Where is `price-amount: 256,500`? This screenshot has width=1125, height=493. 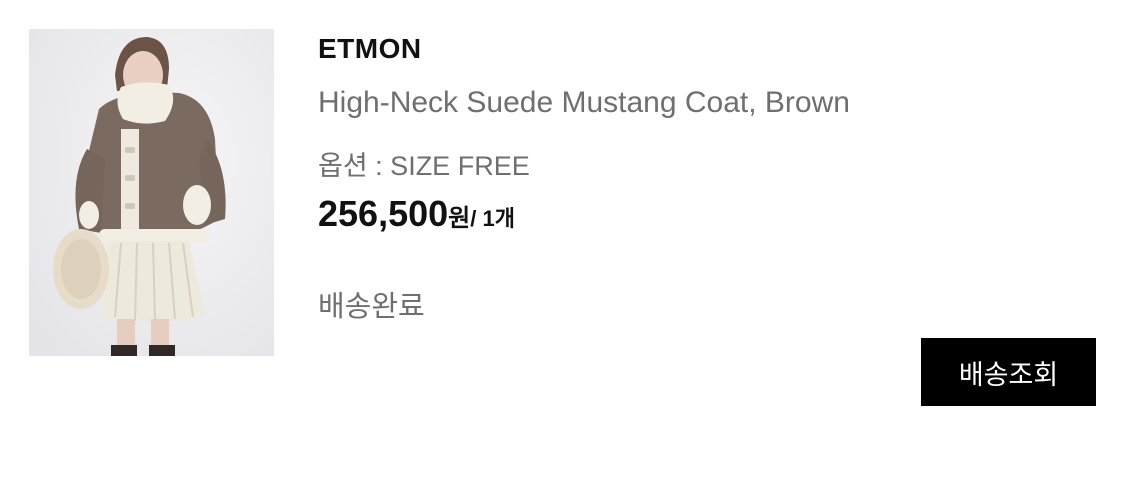
price-amount: 256,500 is located at coordinates (383, 213).